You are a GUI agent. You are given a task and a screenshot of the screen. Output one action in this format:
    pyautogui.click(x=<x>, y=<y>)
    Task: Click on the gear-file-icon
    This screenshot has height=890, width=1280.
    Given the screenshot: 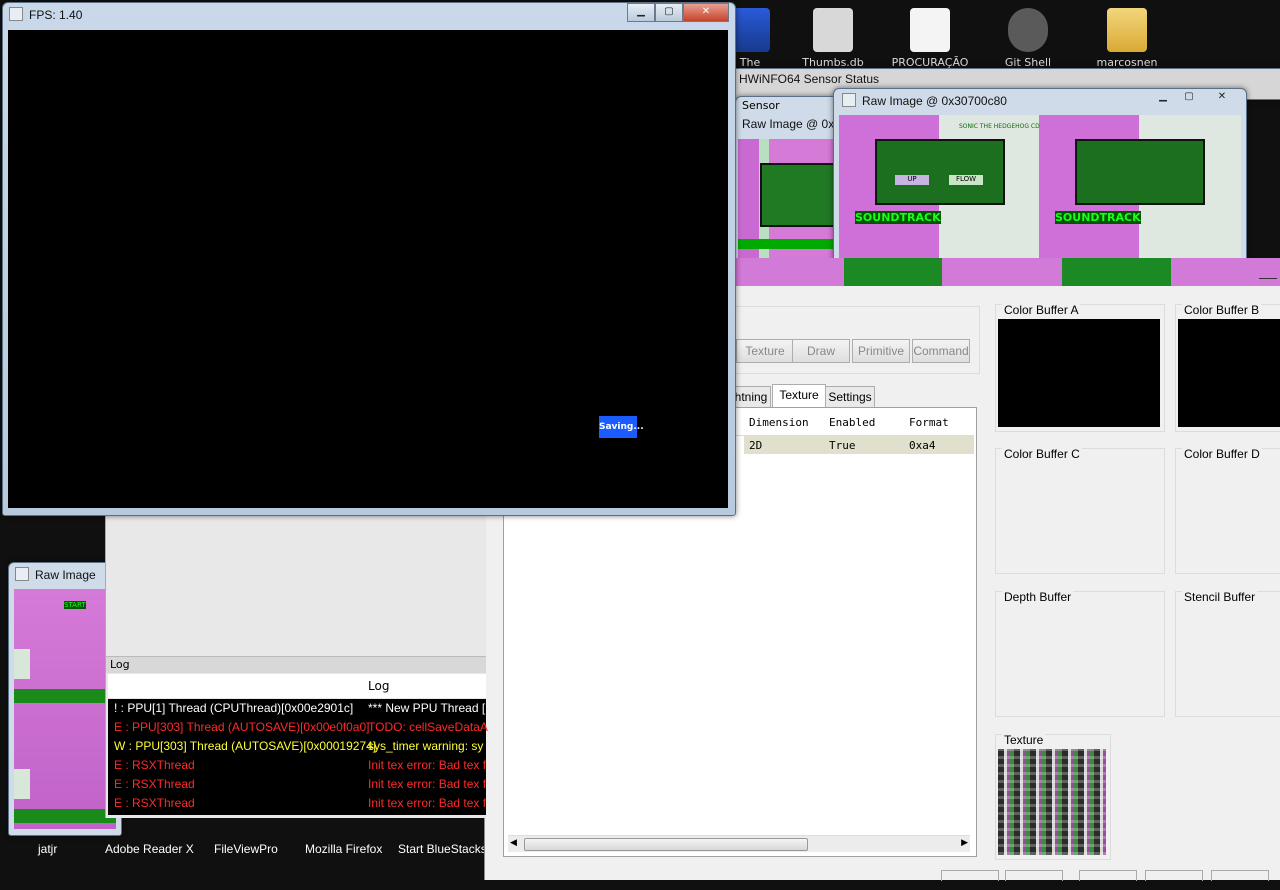 What is the action you would take?
    pyautogui.click(x=833, y=30)
    